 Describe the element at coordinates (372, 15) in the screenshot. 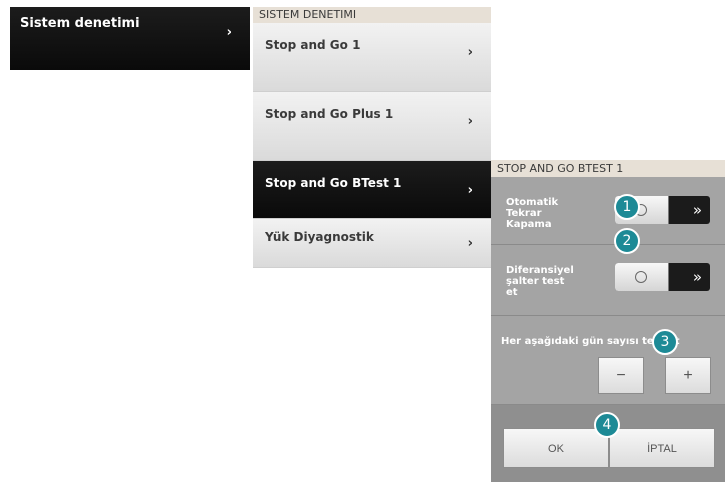

I see `panel-header: SISTEM DENETIMI` at that location.